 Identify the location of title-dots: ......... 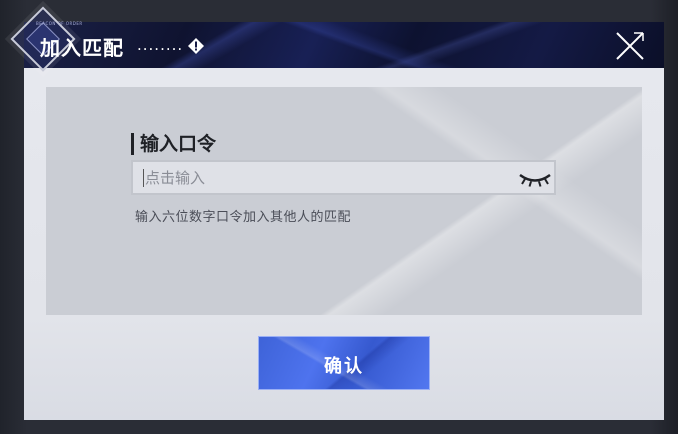
(160, 45).